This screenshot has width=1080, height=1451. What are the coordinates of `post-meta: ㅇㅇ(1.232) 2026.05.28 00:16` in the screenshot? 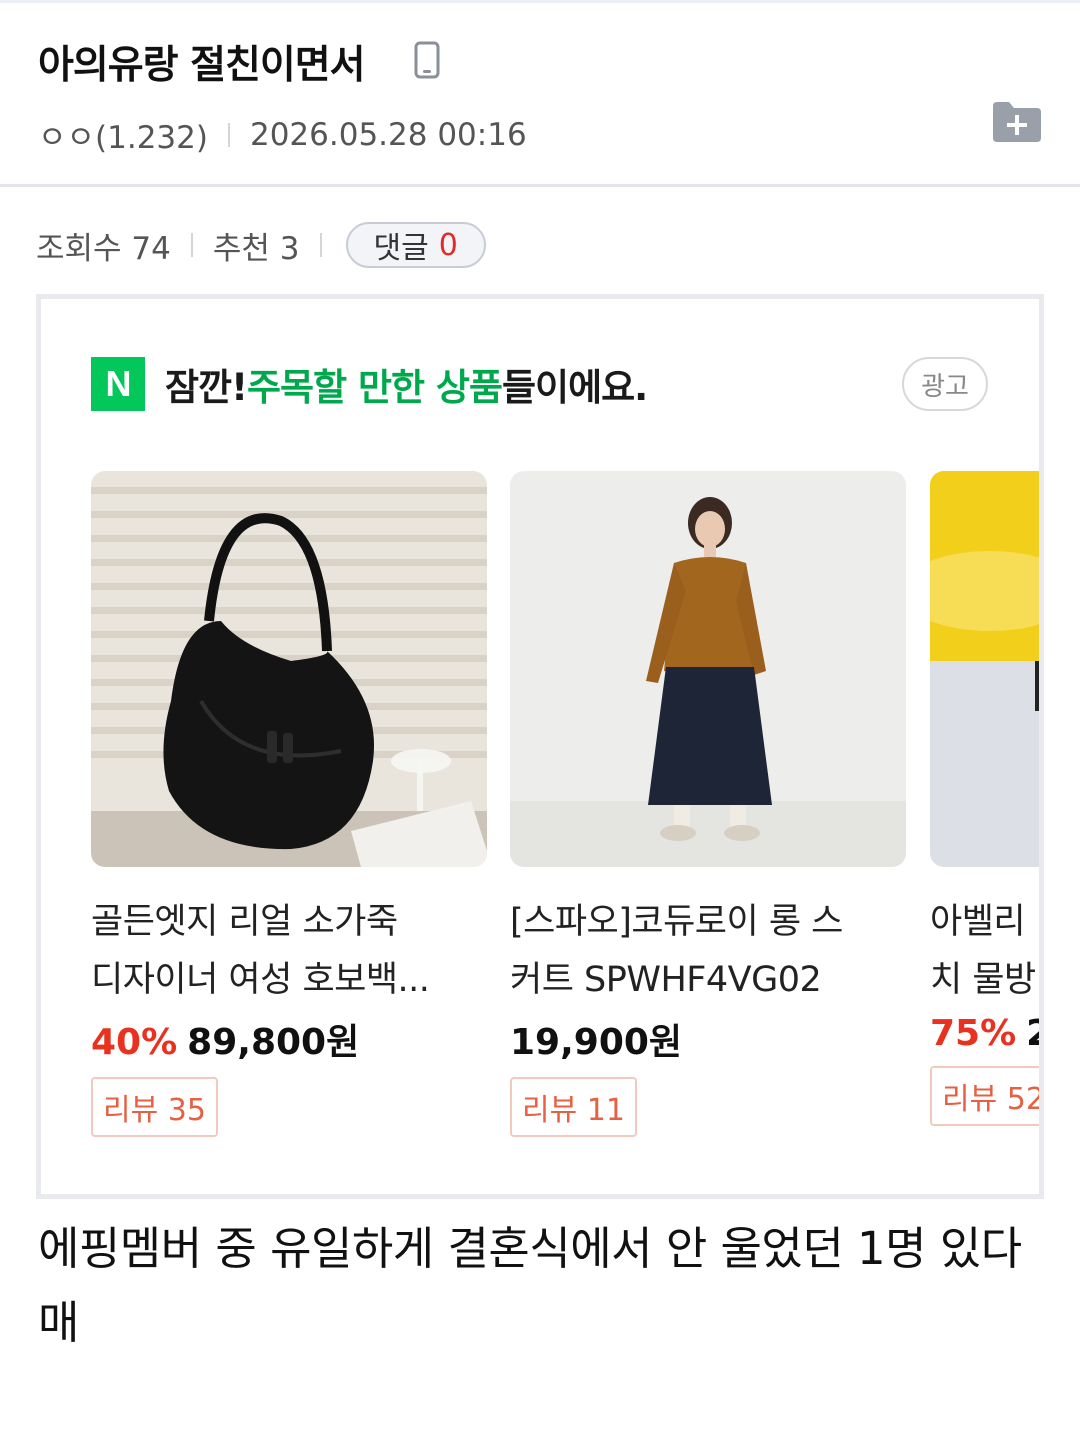 It's located at (282, 134).